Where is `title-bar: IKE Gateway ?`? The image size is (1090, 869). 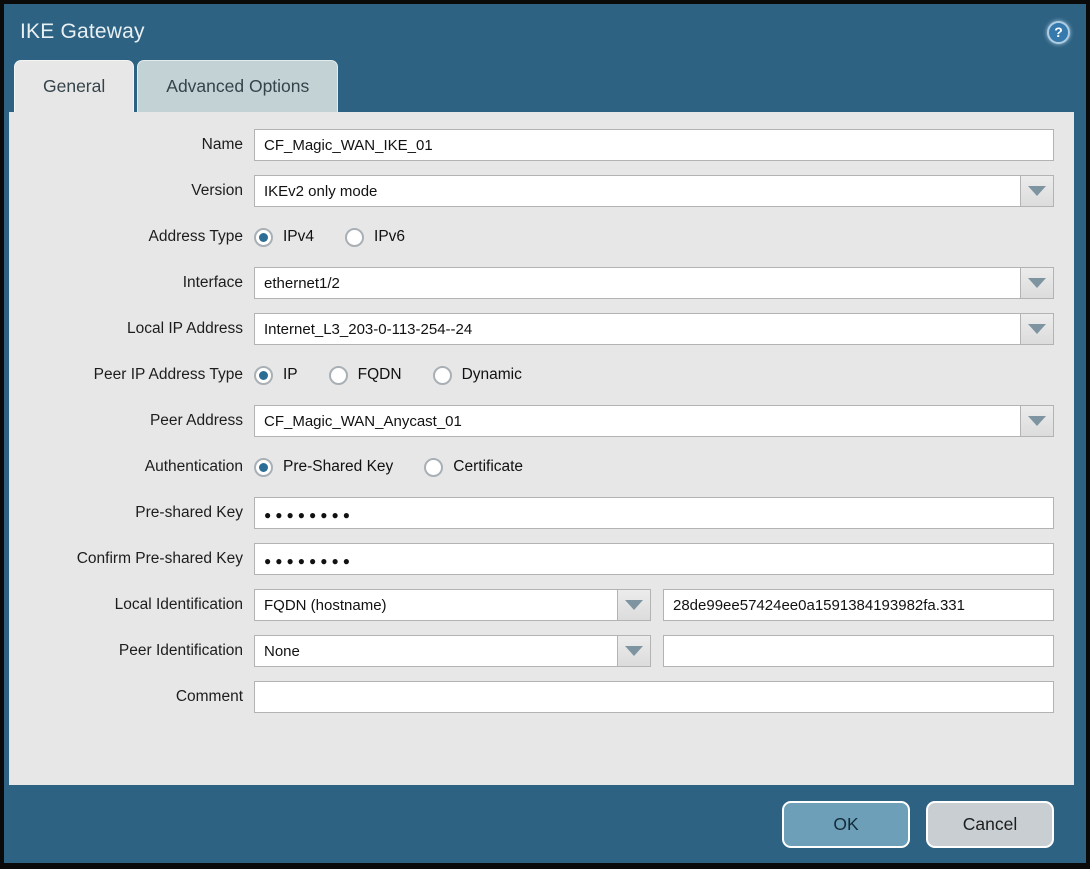
title-bar: IKE Gateway ? is located at coordinates (545, 32).